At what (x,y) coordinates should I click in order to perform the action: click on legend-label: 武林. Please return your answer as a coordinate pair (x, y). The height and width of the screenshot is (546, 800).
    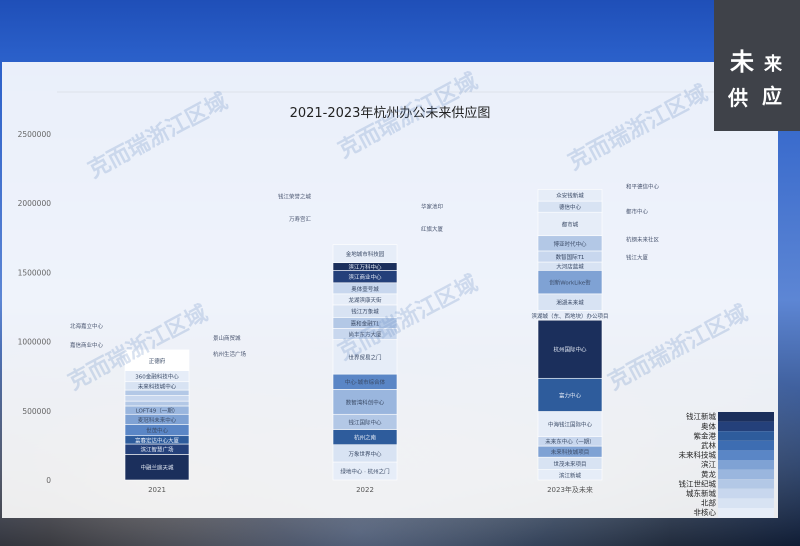
    Looking at the image, I should click on (708, 445).